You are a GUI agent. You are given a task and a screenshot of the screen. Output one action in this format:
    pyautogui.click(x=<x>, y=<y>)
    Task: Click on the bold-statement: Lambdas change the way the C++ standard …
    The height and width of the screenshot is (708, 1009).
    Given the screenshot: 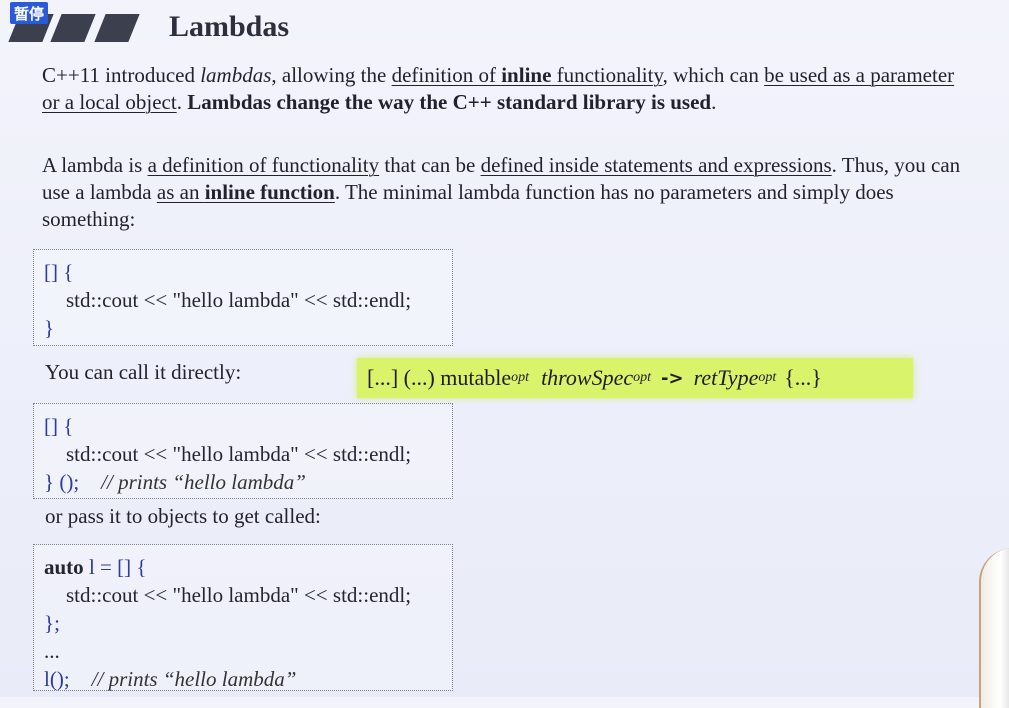 What is the action you would take?
    pyautogui.click(x=449, y=102)
    